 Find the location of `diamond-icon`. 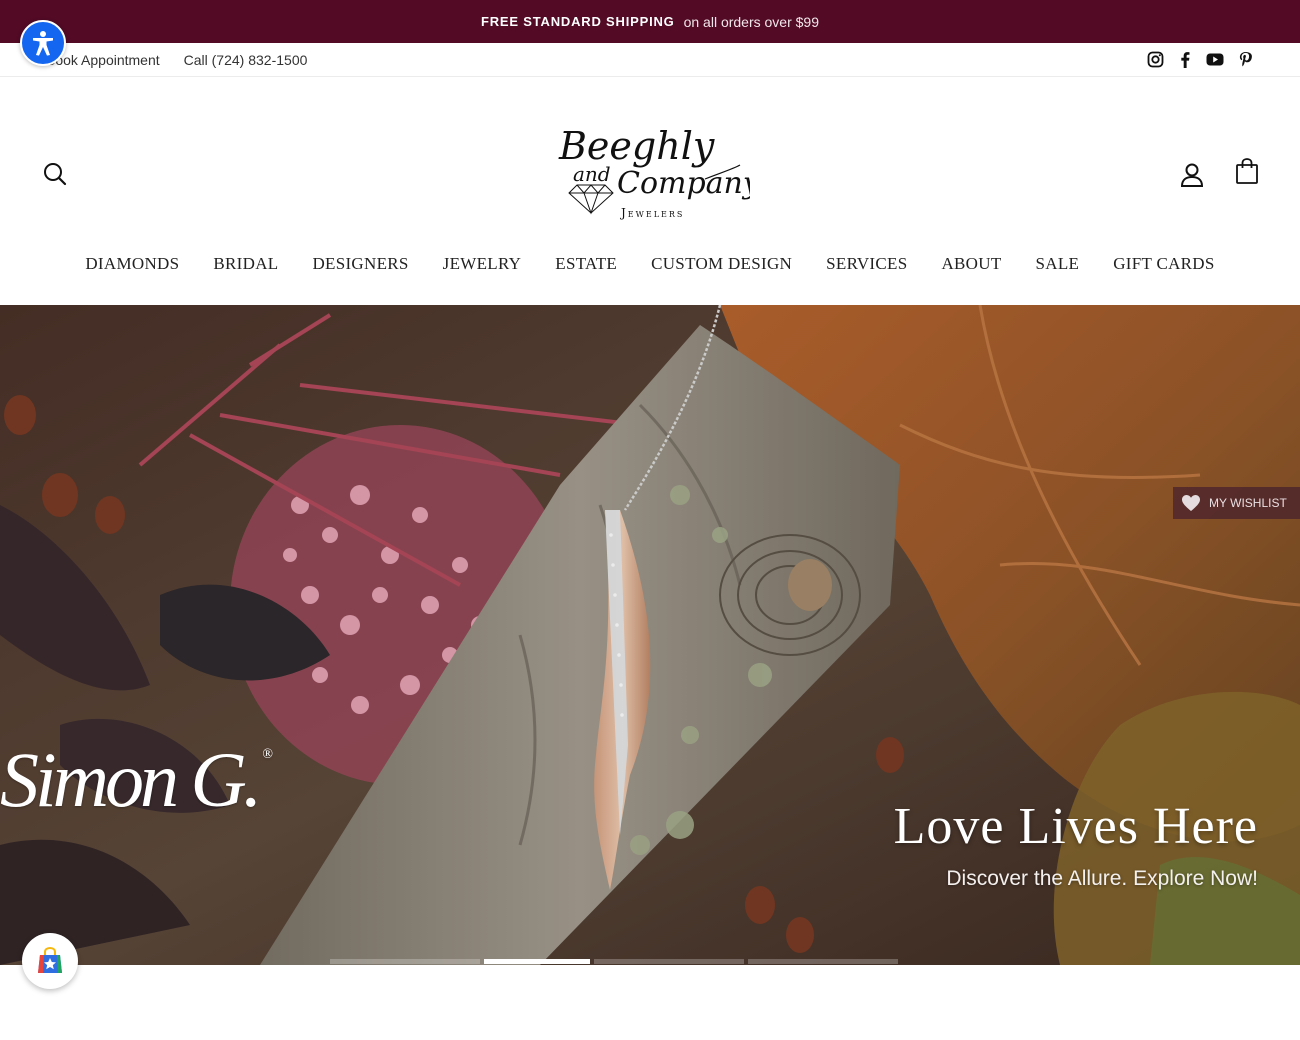

diamond-icon is located at coordinates (591, 199).